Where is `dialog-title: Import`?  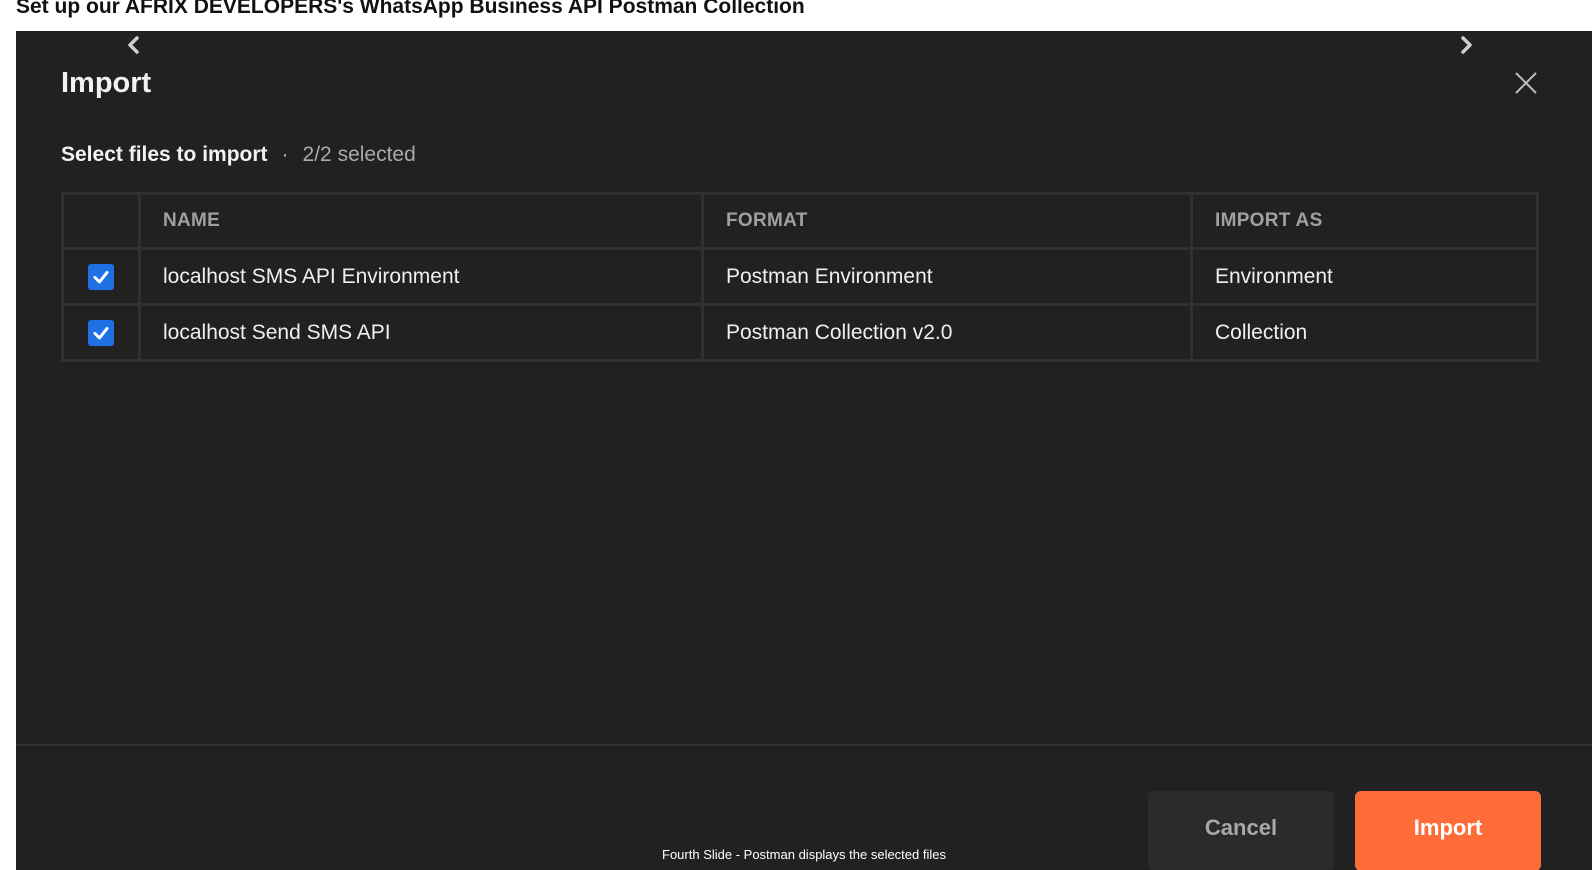
dialog-title: Import is located at coordinates (106, 83).